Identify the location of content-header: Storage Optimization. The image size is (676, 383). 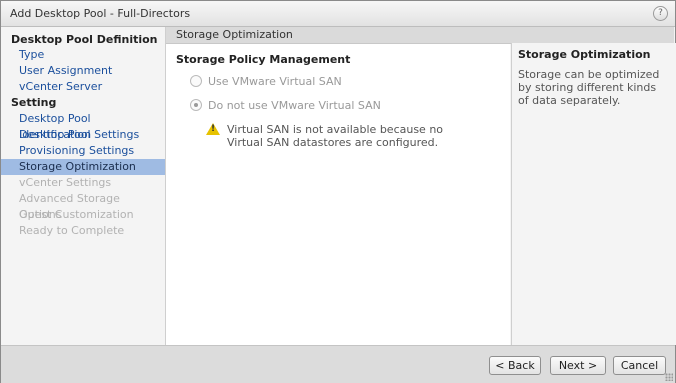
(420, 35).